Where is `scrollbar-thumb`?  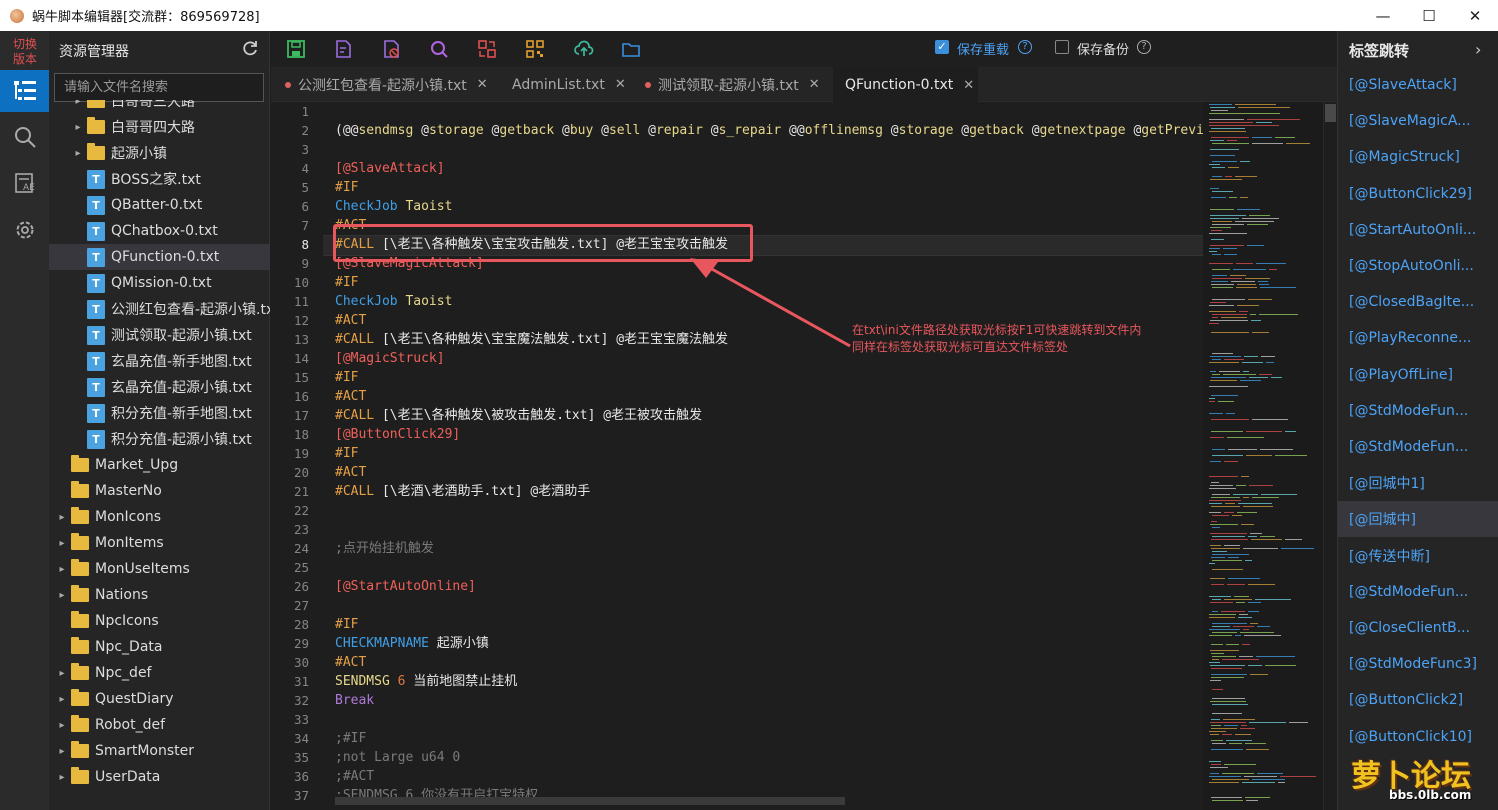
scrollbar-thumb is located at coordinates (1330, 113).